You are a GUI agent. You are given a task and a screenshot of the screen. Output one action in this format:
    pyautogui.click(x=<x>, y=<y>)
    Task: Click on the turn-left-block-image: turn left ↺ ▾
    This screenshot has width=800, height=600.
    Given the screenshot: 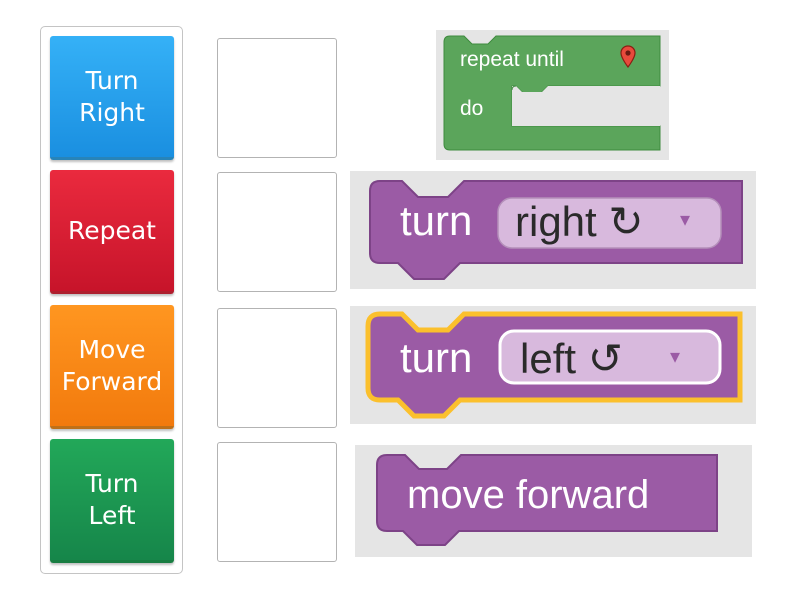 What is the action you would take?
    pyautogui.click(x=553, y=365)
    